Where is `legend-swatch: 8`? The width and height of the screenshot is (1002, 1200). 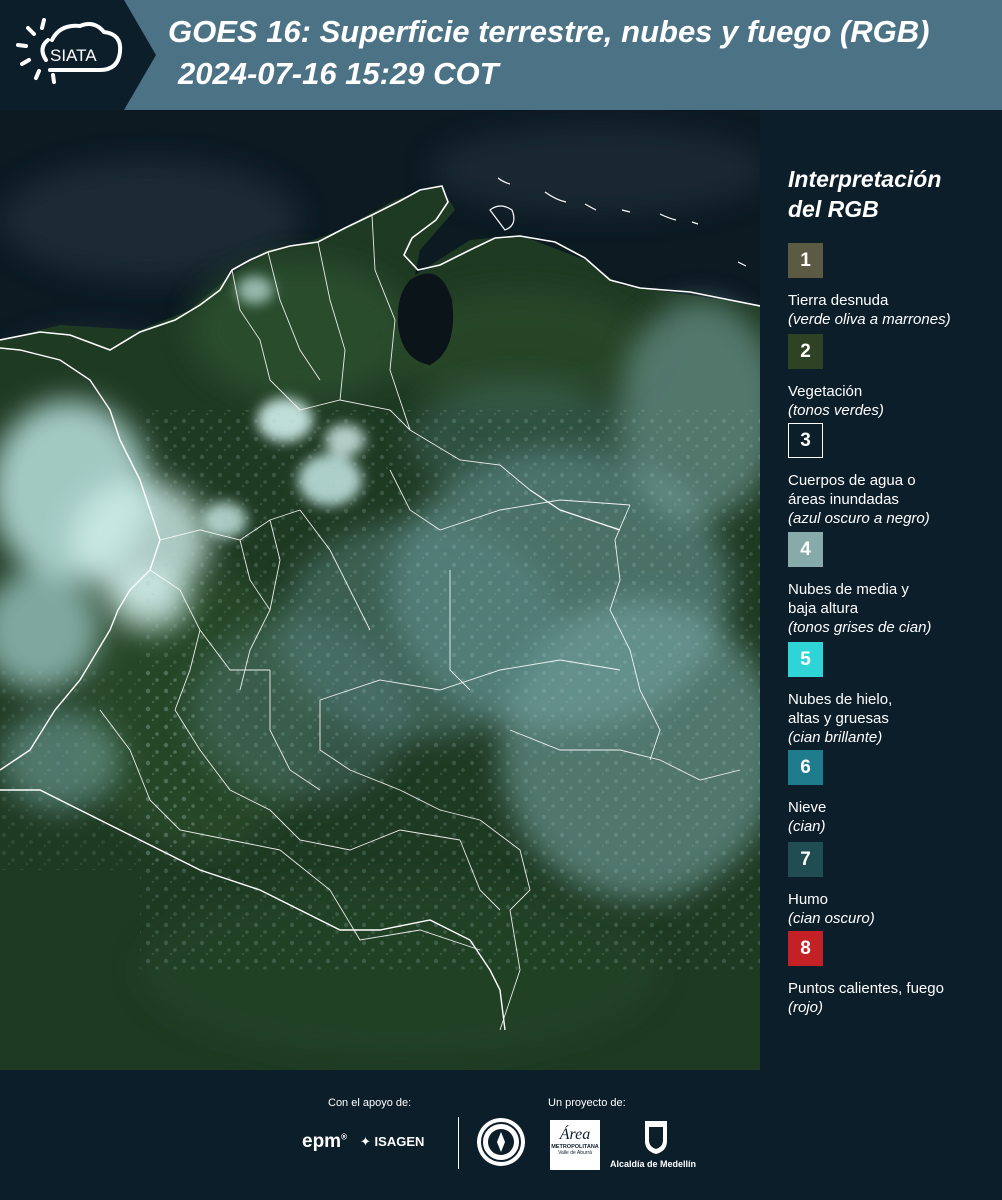
legend-swatch: 8 is located at coordinates (805, 948).